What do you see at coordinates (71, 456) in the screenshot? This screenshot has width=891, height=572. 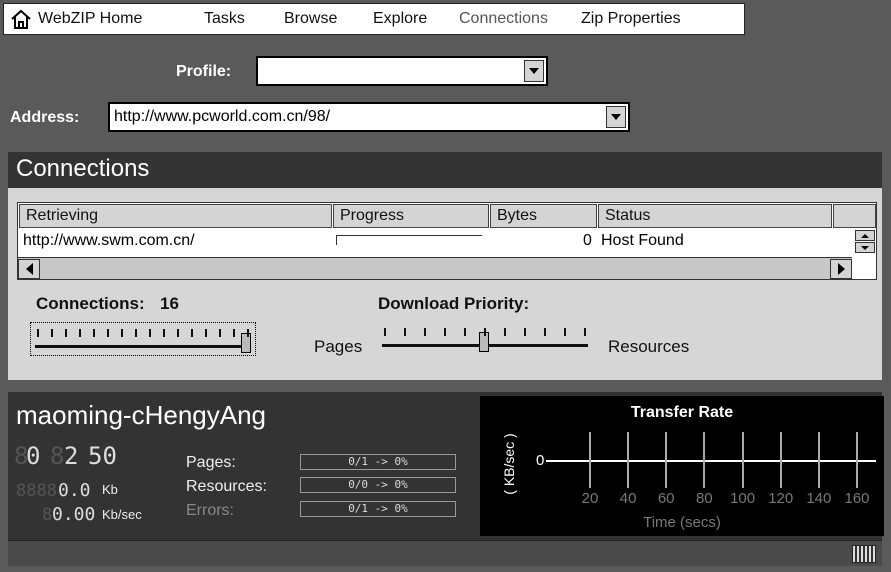 I see `elapsed-minutes: 2` at bounding box center [71, 456].